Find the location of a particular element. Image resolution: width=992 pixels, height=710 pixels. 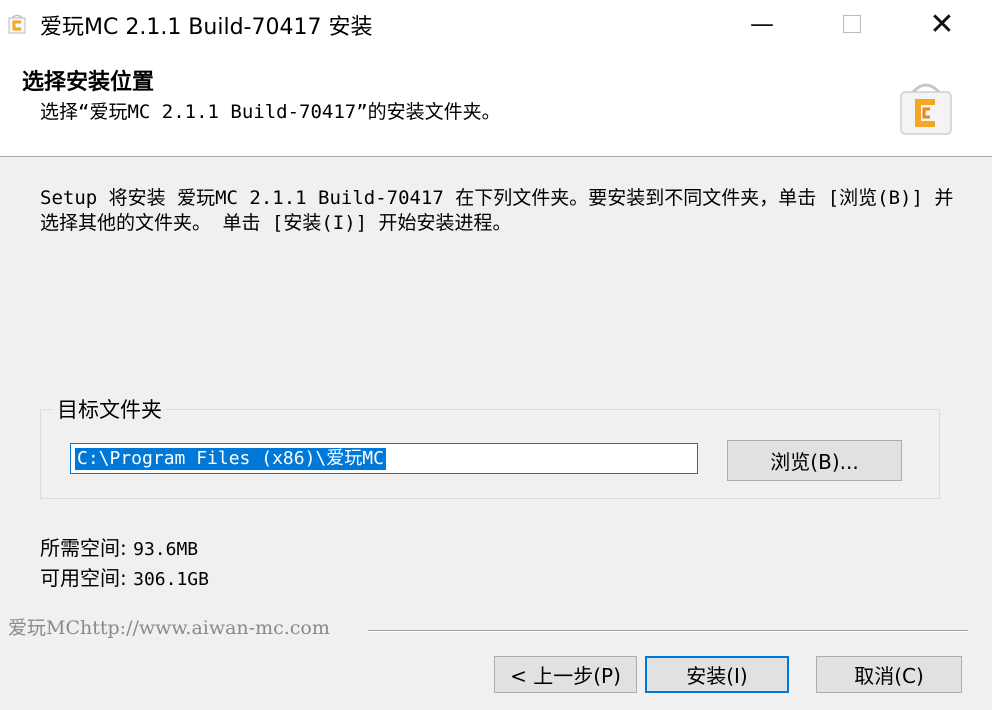

space-available: 可用空间: 306.1GB is located at coordinates (124, 576).